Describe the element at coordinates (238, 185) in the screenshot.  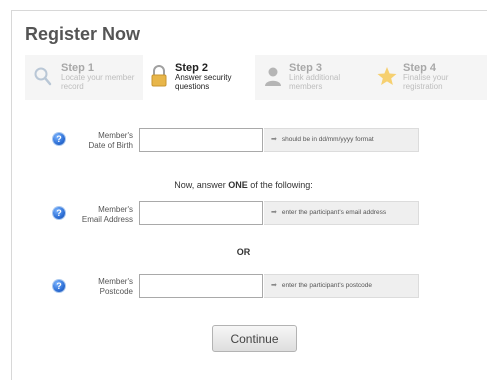
I see `instruction-emphasis: ONE` at that location.